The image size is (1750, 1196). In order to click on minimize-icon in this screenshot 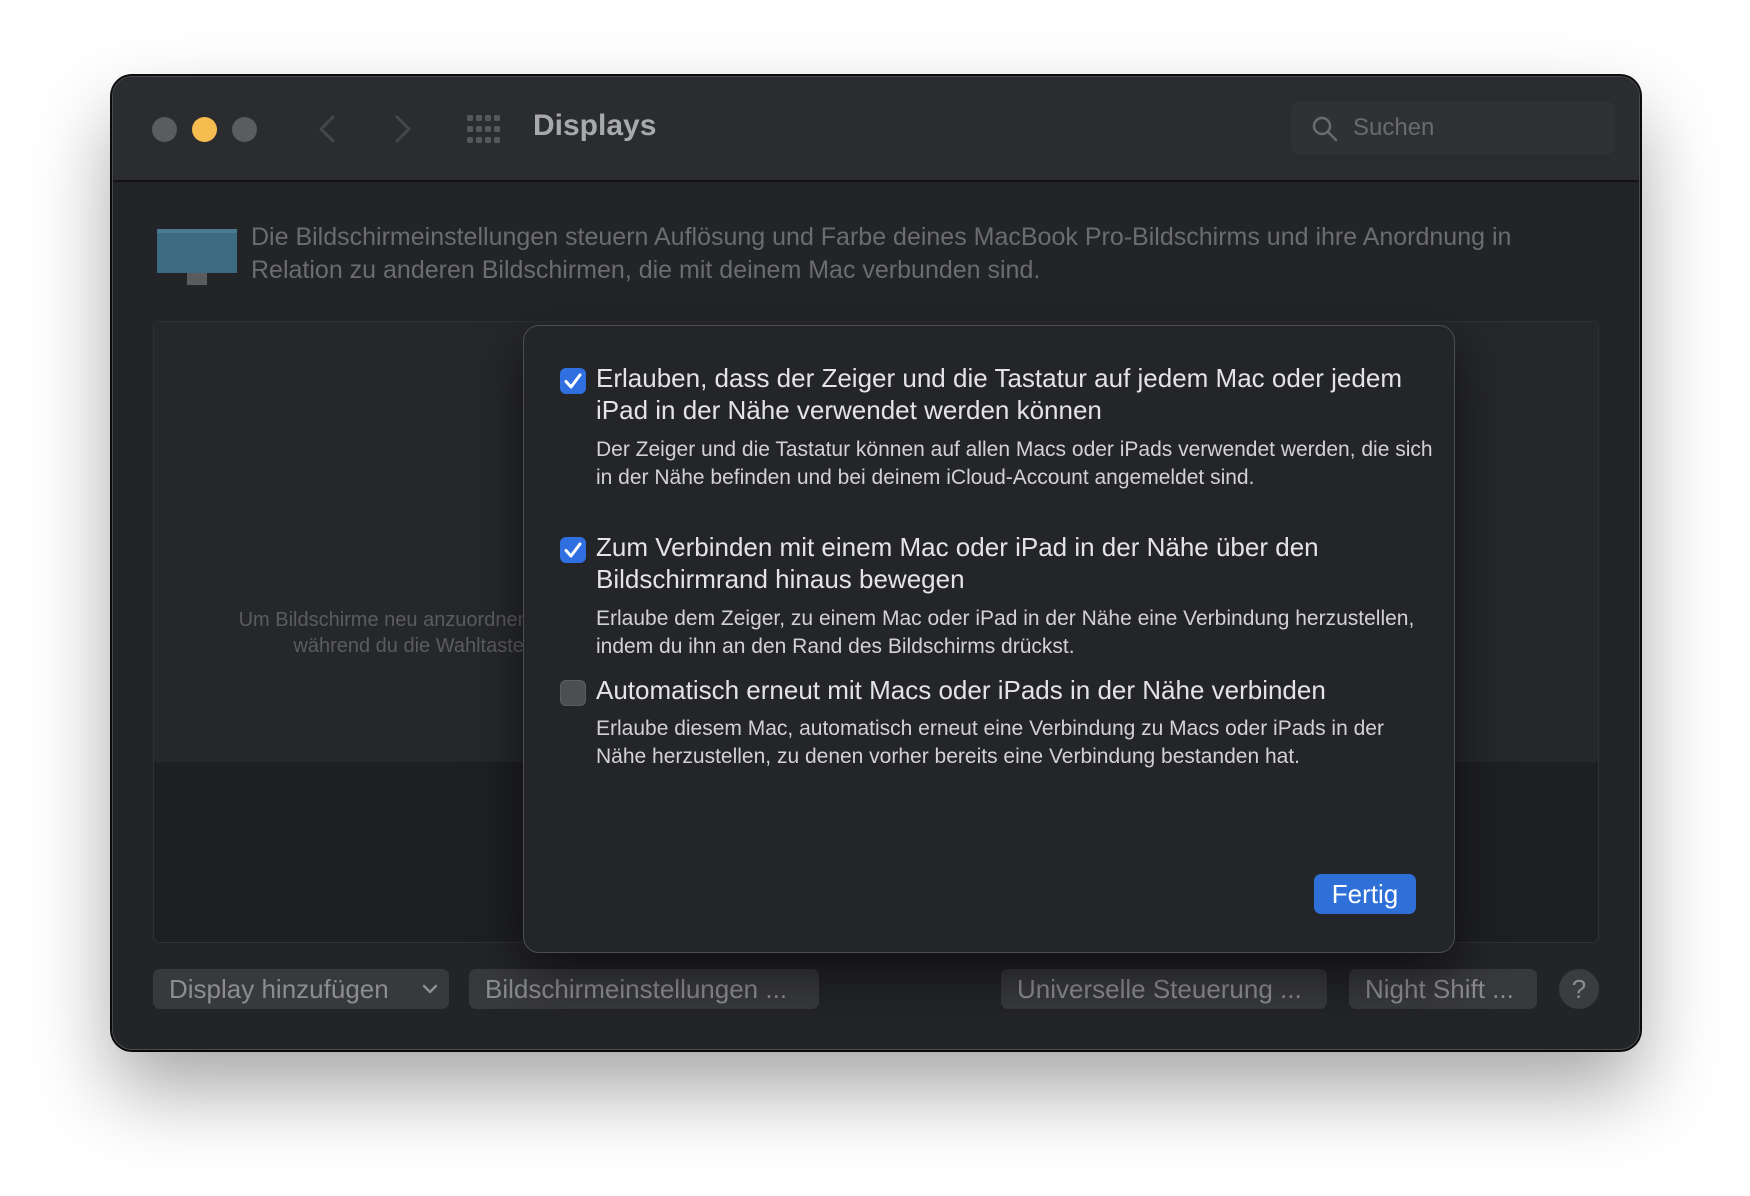, I will do `click(204, 129)`.